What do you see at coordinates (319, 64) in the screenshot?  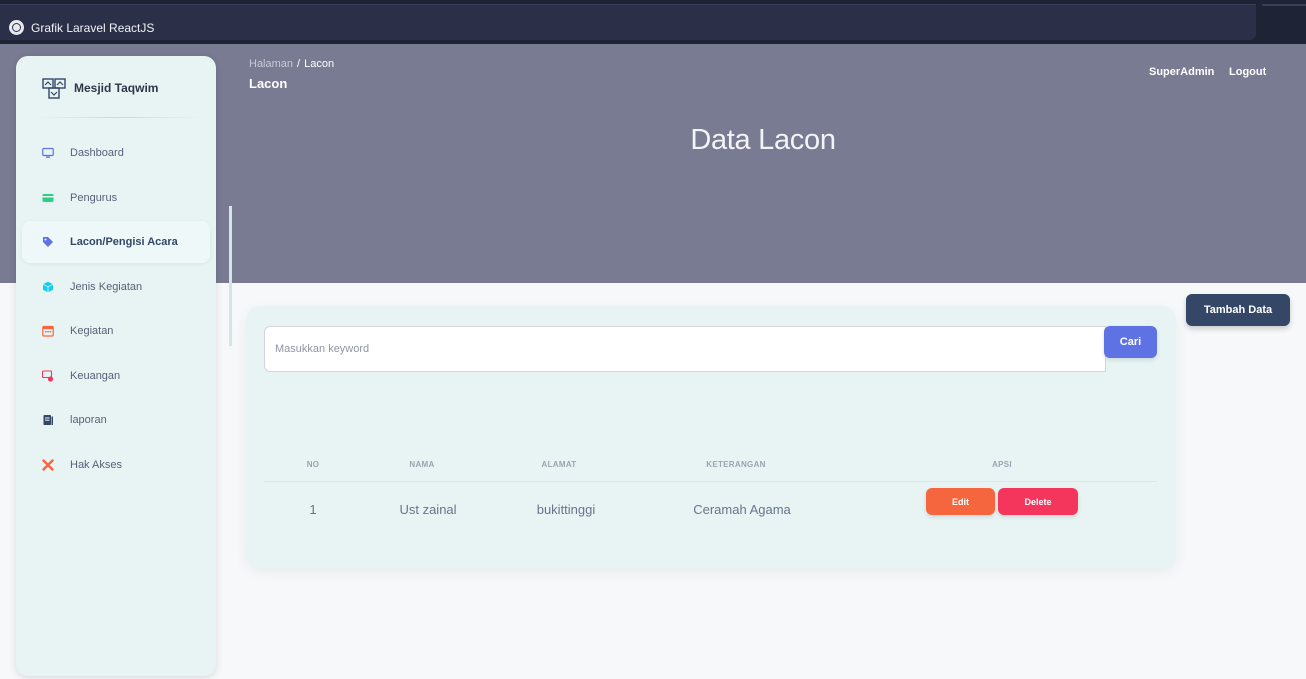 I see `breadcrumb-current: Lacon` at bounding box center [319, 64].